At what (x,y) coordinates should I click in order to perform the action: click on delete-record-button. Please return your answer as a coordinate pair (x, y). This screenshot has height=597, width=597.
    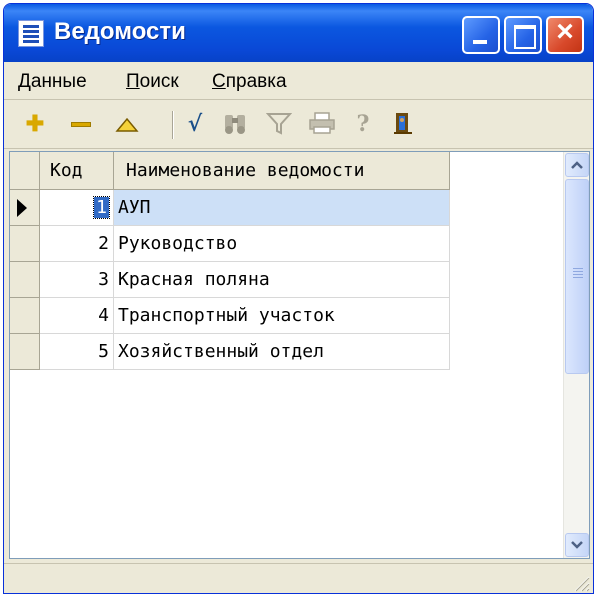
    Looking at the image, I should click on (81, 124).